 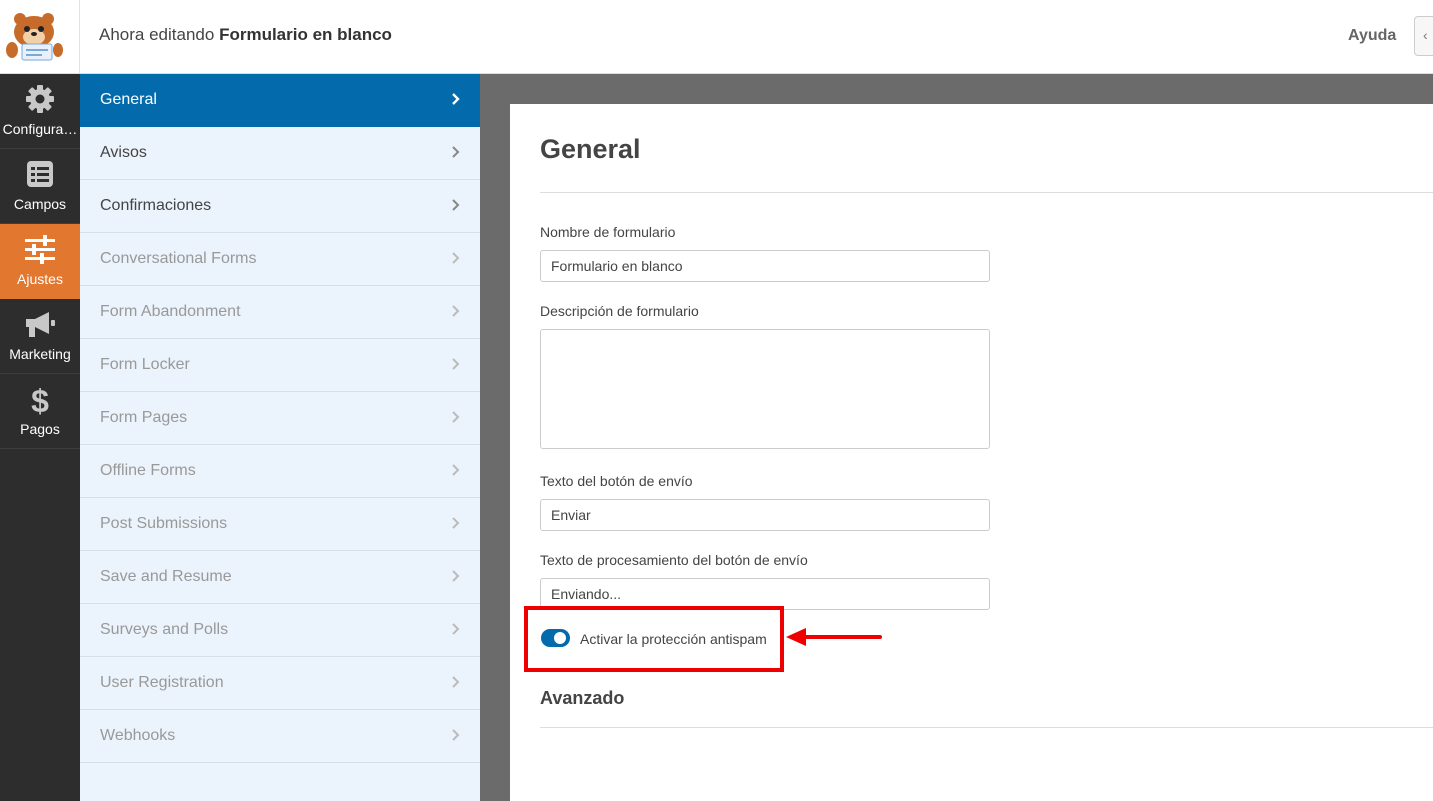 What do you see at coordinates (280, 683) in the screenshot?
I see `settings-nav-item-user-registration: User Registration` at bounding box center [280, 683].